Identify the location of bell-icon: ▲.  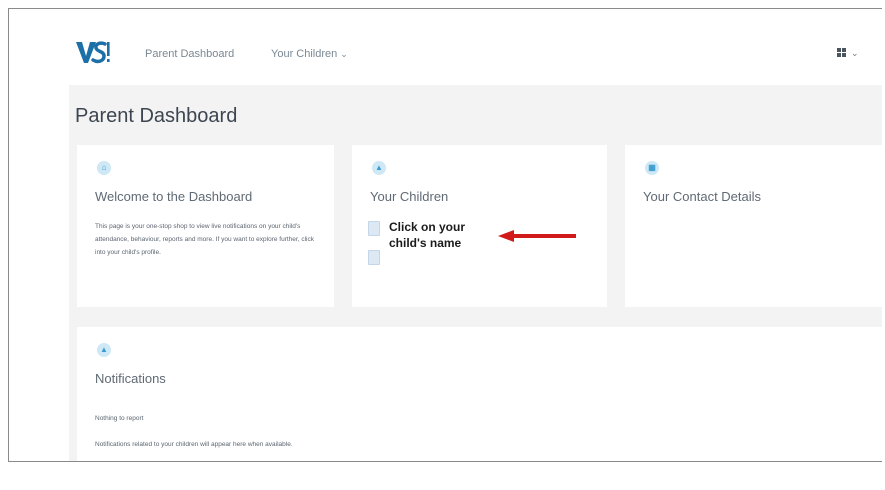
(104, 350).